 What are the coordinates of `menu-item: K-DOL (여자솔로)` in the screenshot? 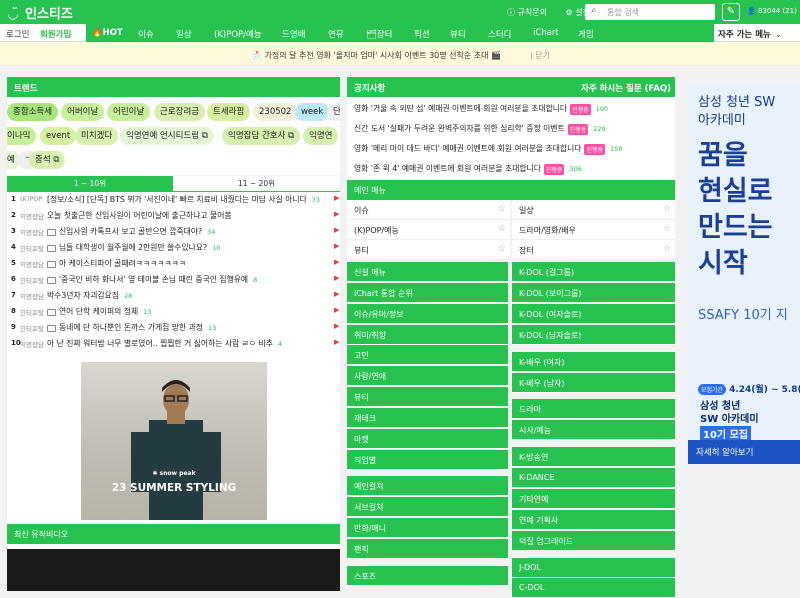 It's located at (593, 314).